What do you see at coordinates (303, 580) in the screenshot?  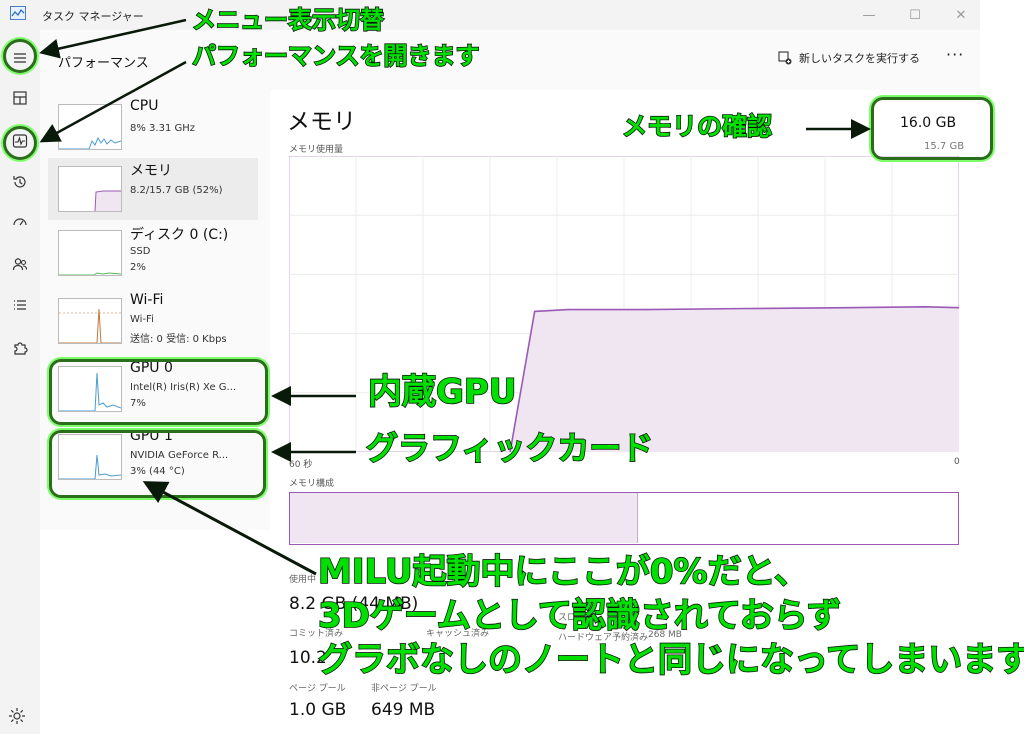 I see `in-use-label: 使用中` at bounding box center [303, 580].